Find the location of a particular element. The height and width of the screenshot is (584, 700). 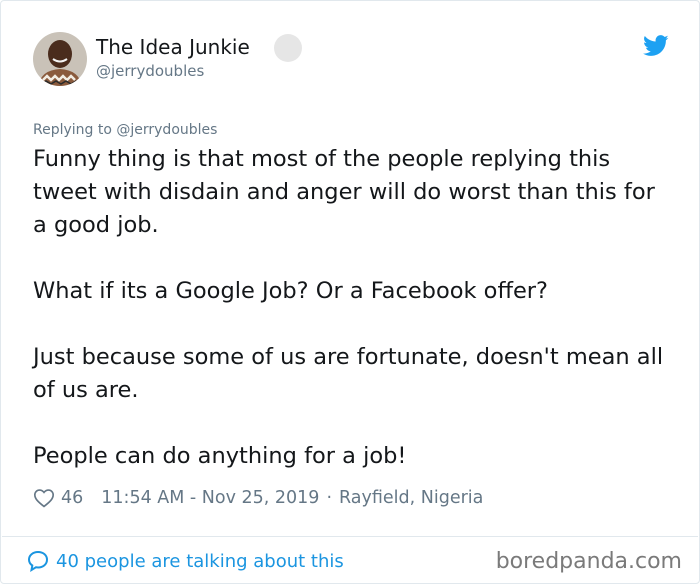

replying-to: Replying to @jerrydoubles is located at coordinates (125, 130).